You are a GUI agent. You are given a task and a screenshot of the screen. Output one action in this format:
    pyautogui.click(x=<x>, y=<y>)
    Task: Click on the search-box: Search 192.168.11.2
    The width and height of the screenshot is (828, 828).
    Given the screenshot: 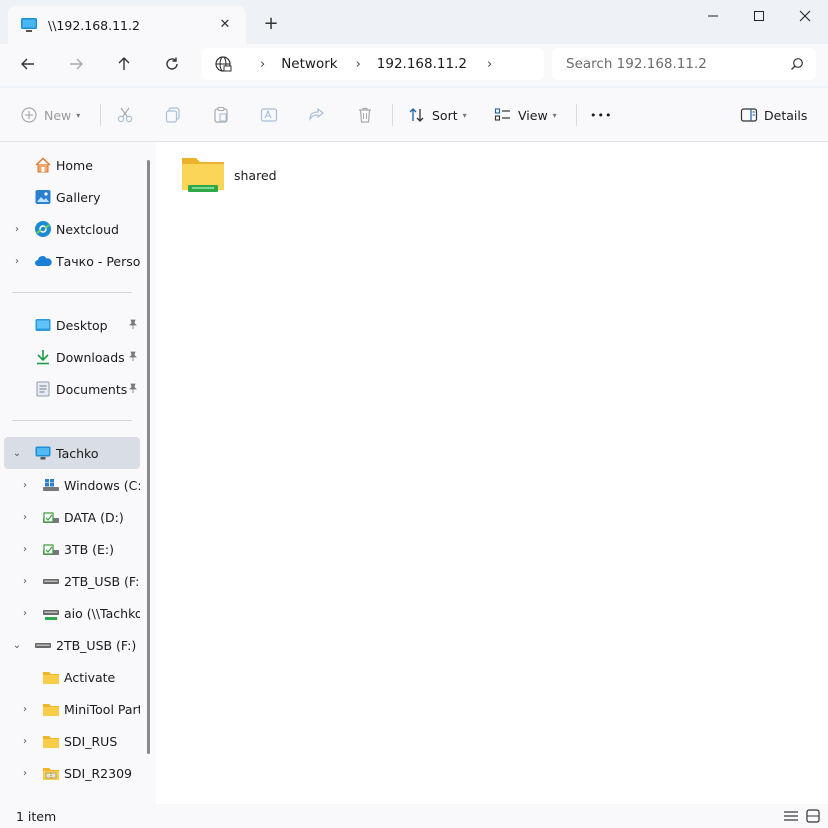 What is the action you would take?
    pyautogui.click(x=684, y=64)
    